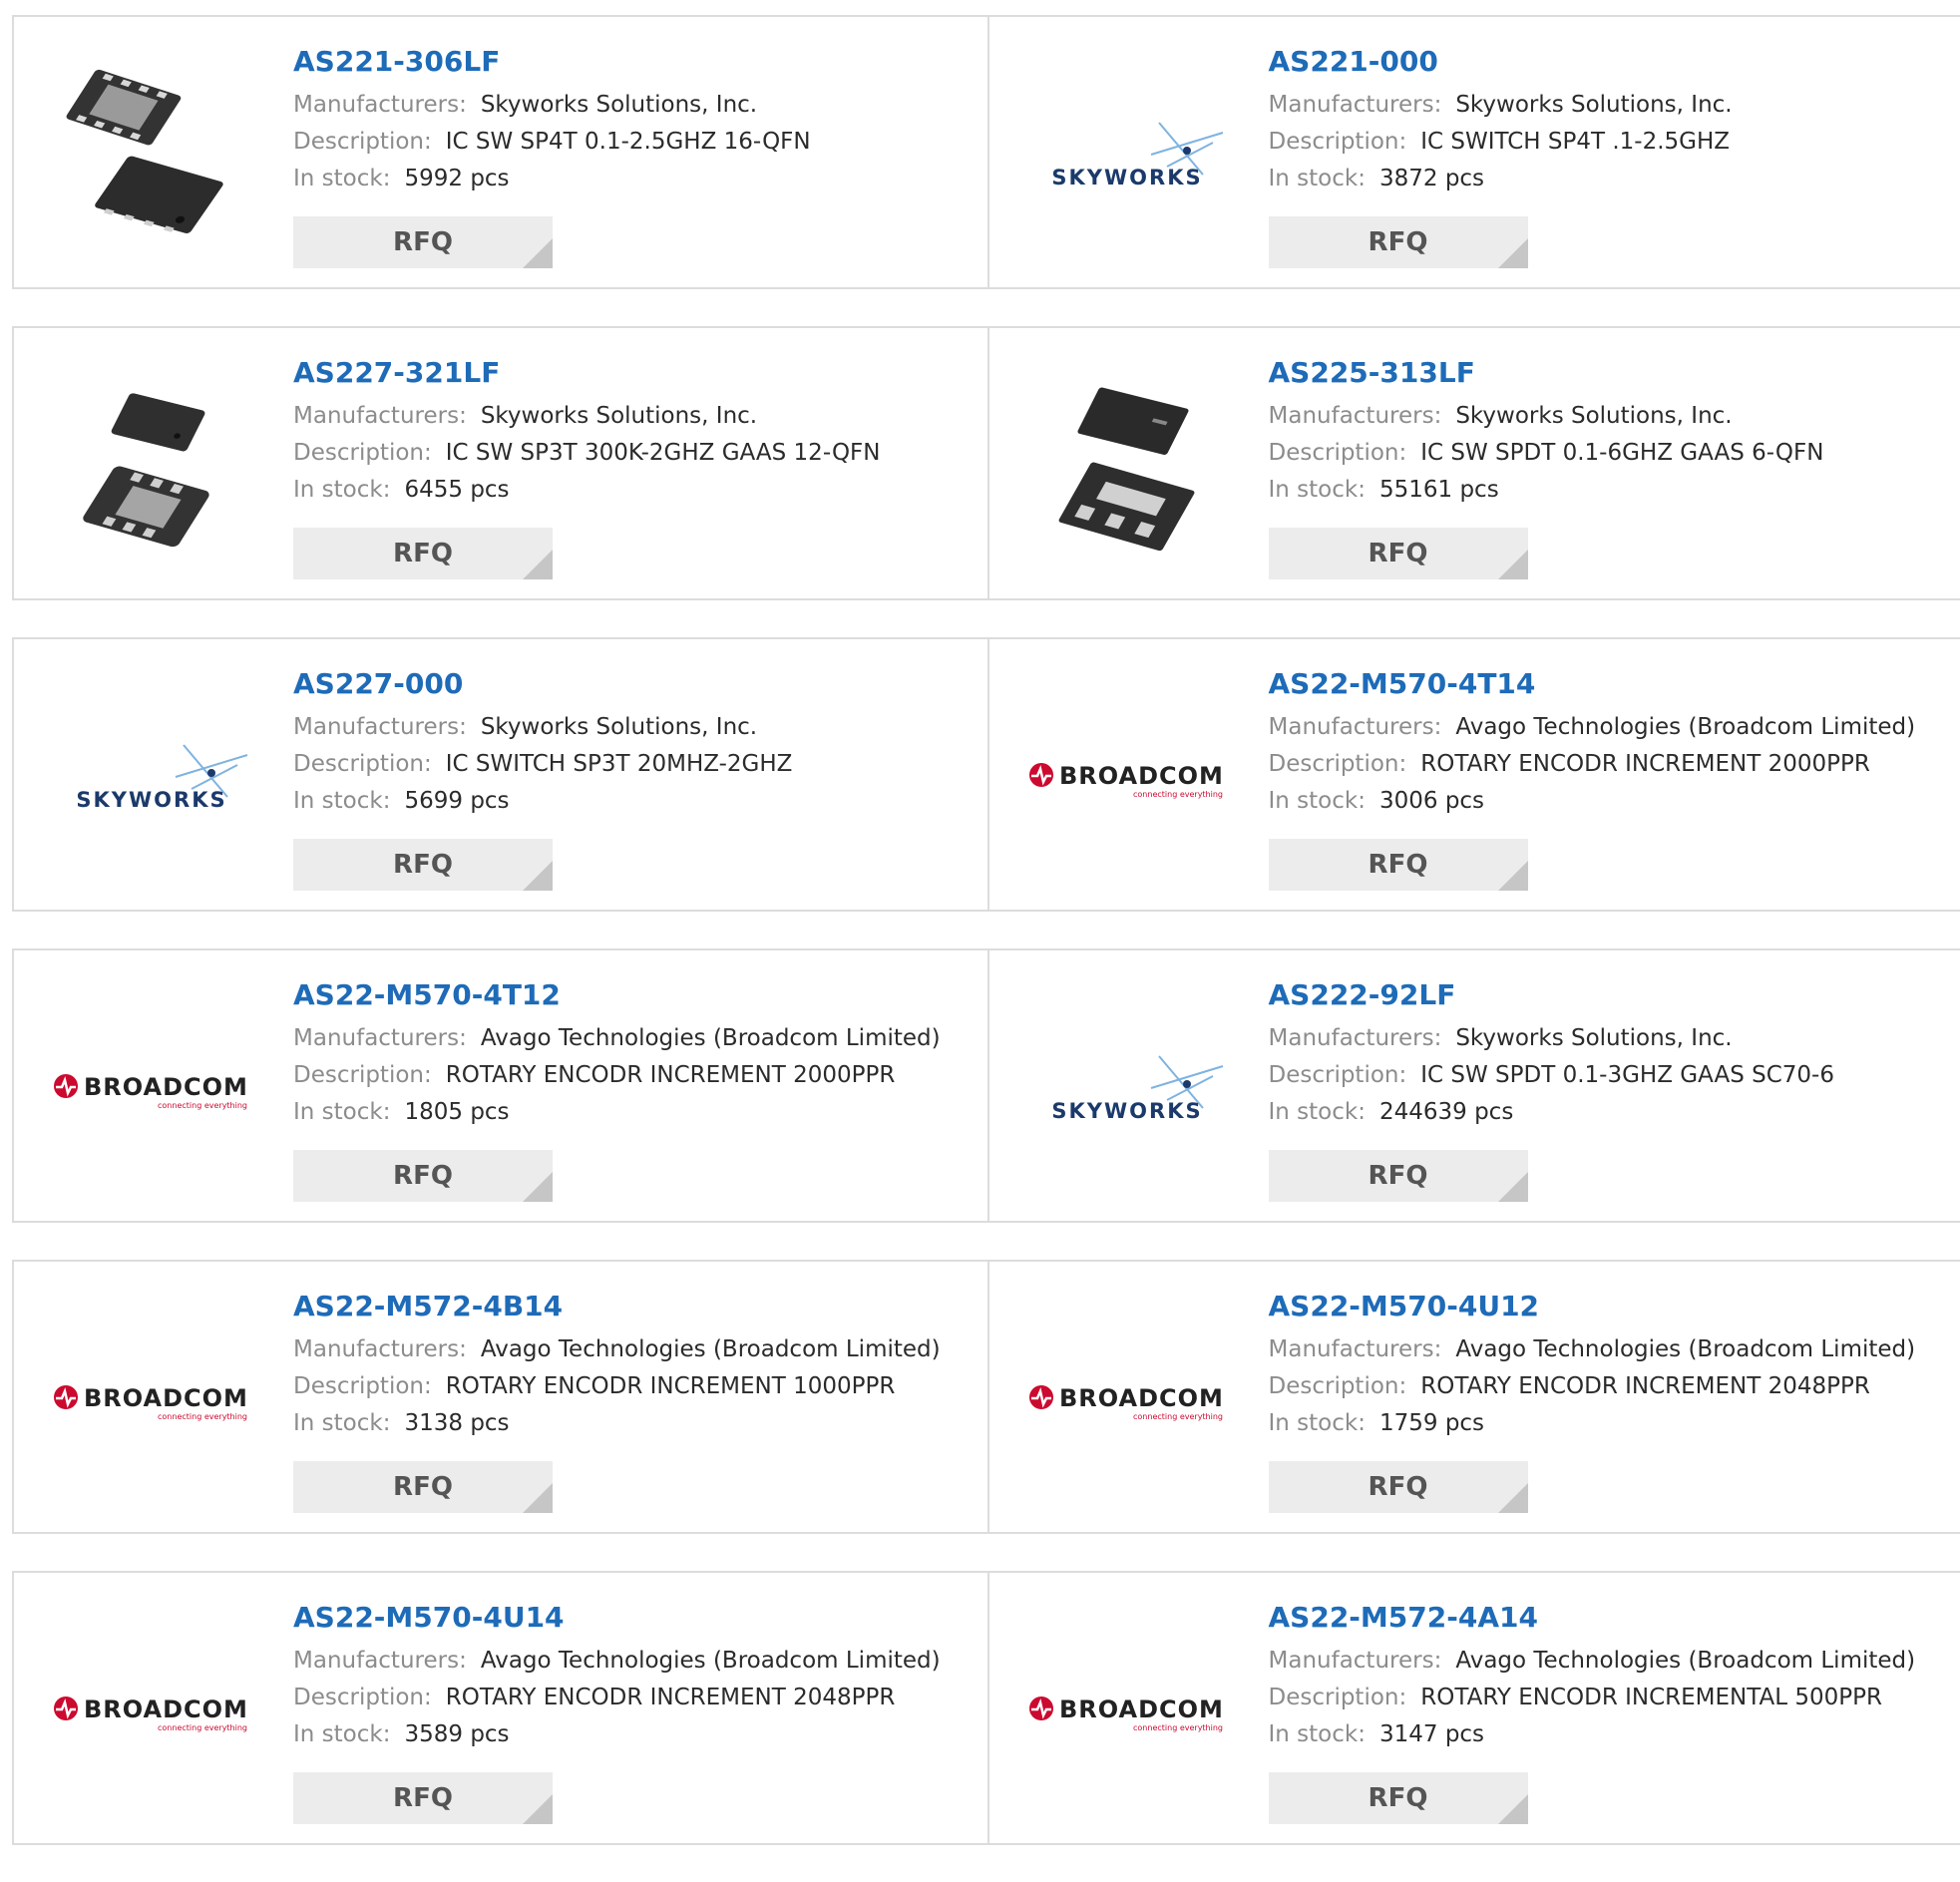  I want to click on stock-value: 1759 pcs, so click(1431, 1423).